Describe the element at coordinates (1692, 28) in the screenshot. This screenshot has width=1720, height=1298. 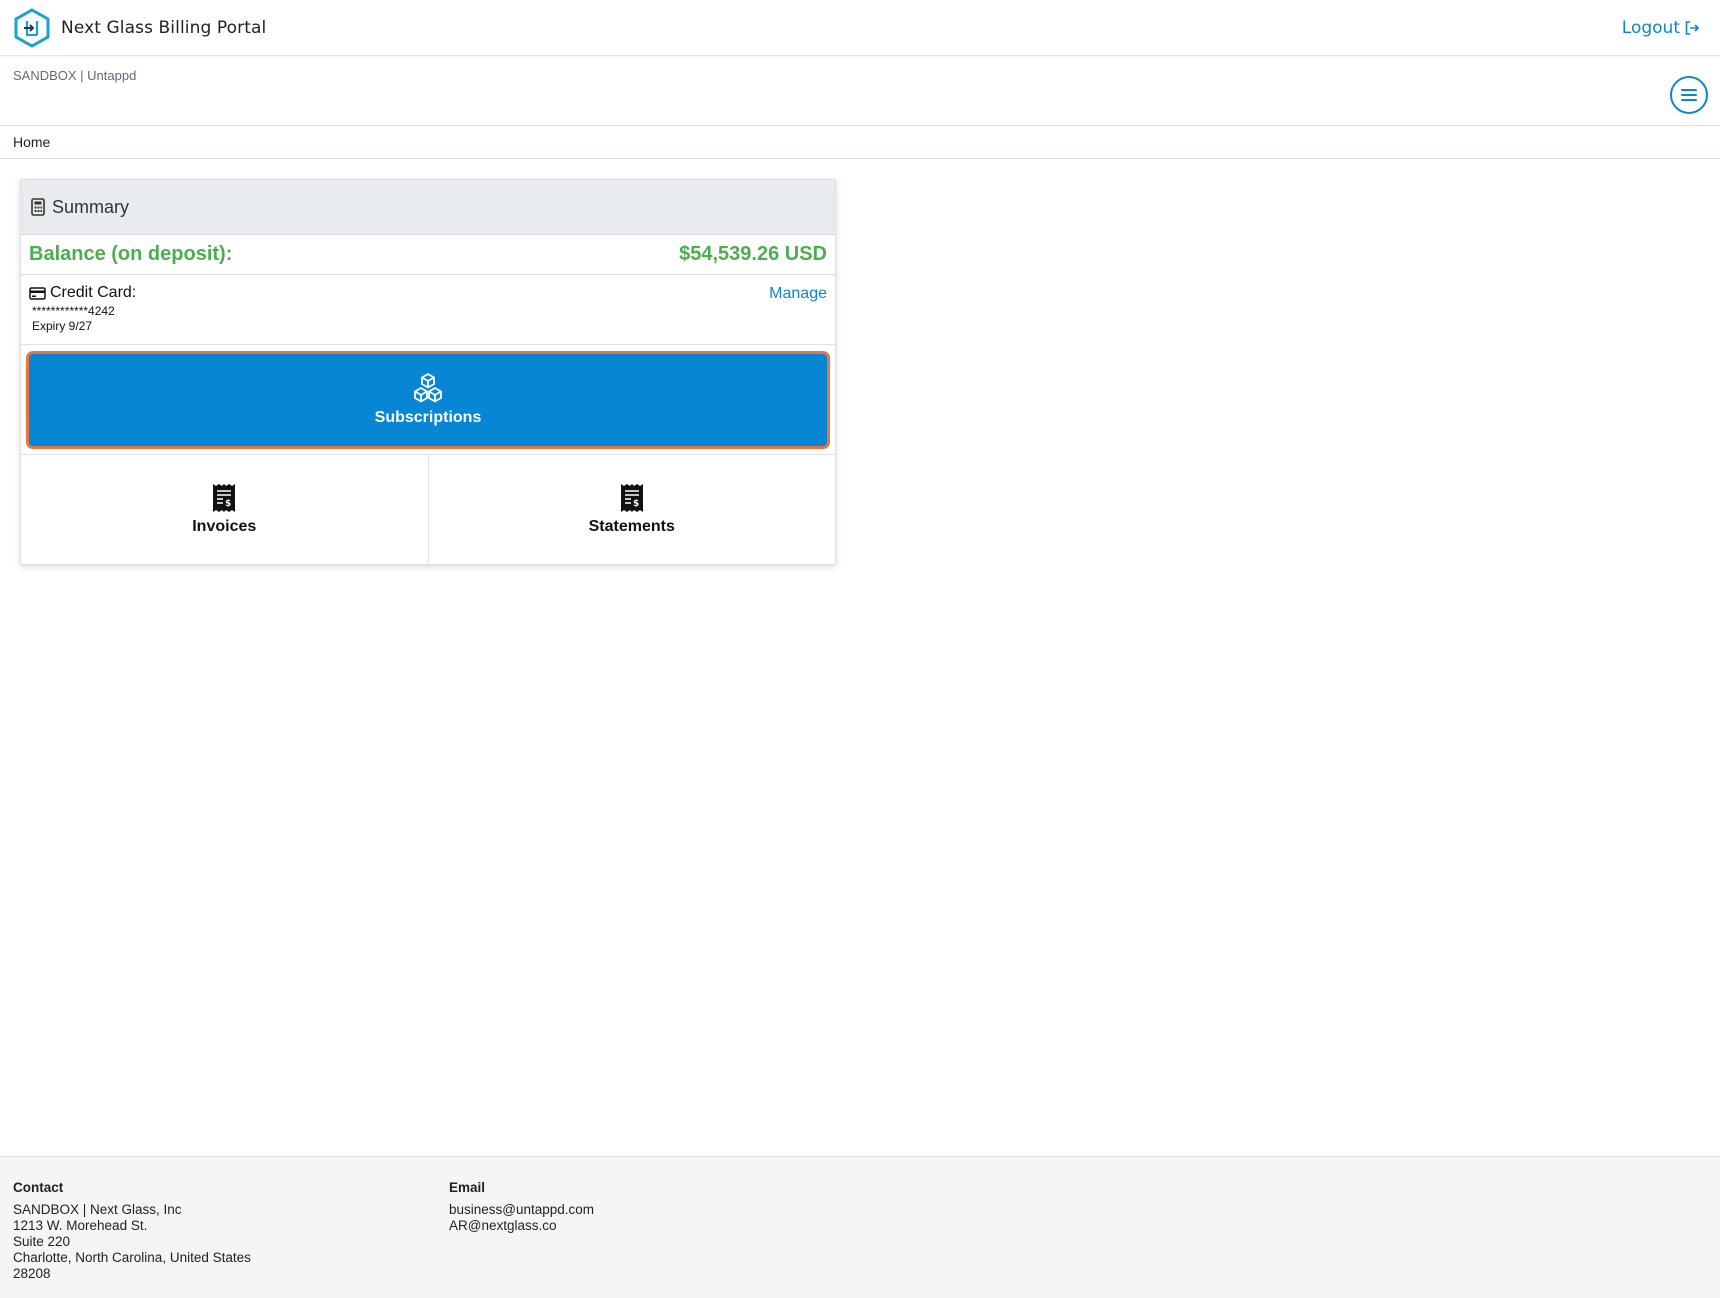
I see `logout-icon` at that location.